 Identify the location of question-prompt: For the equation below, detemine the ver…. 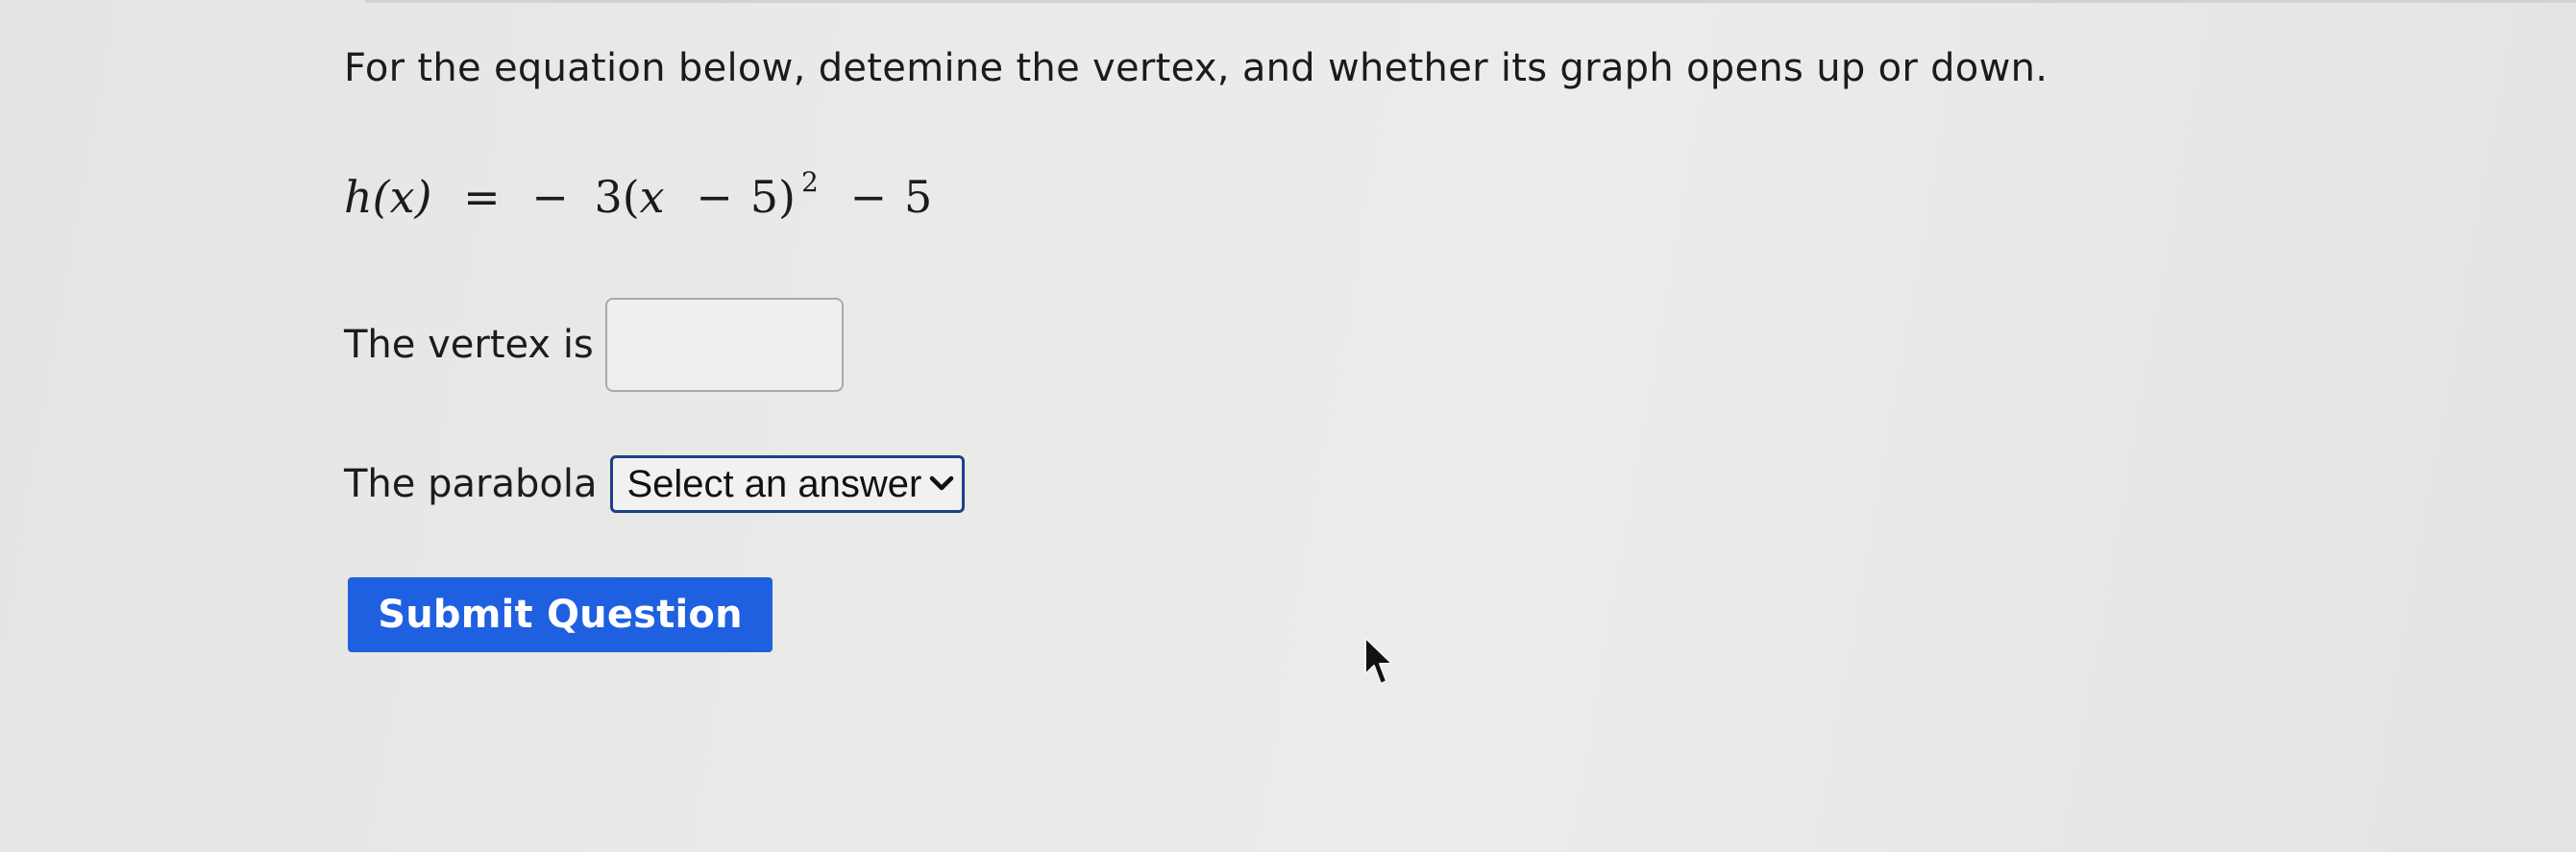
(1196, 68).